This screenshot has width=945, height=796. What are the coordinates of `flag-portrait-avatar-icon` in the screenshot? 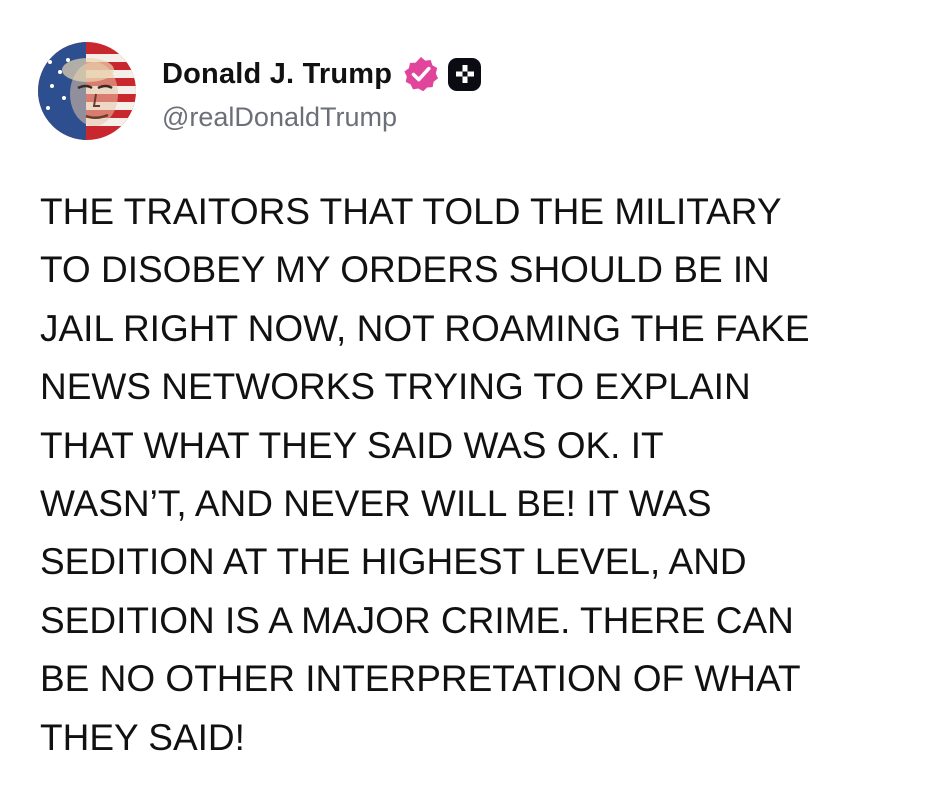 It's located at (87, 91).